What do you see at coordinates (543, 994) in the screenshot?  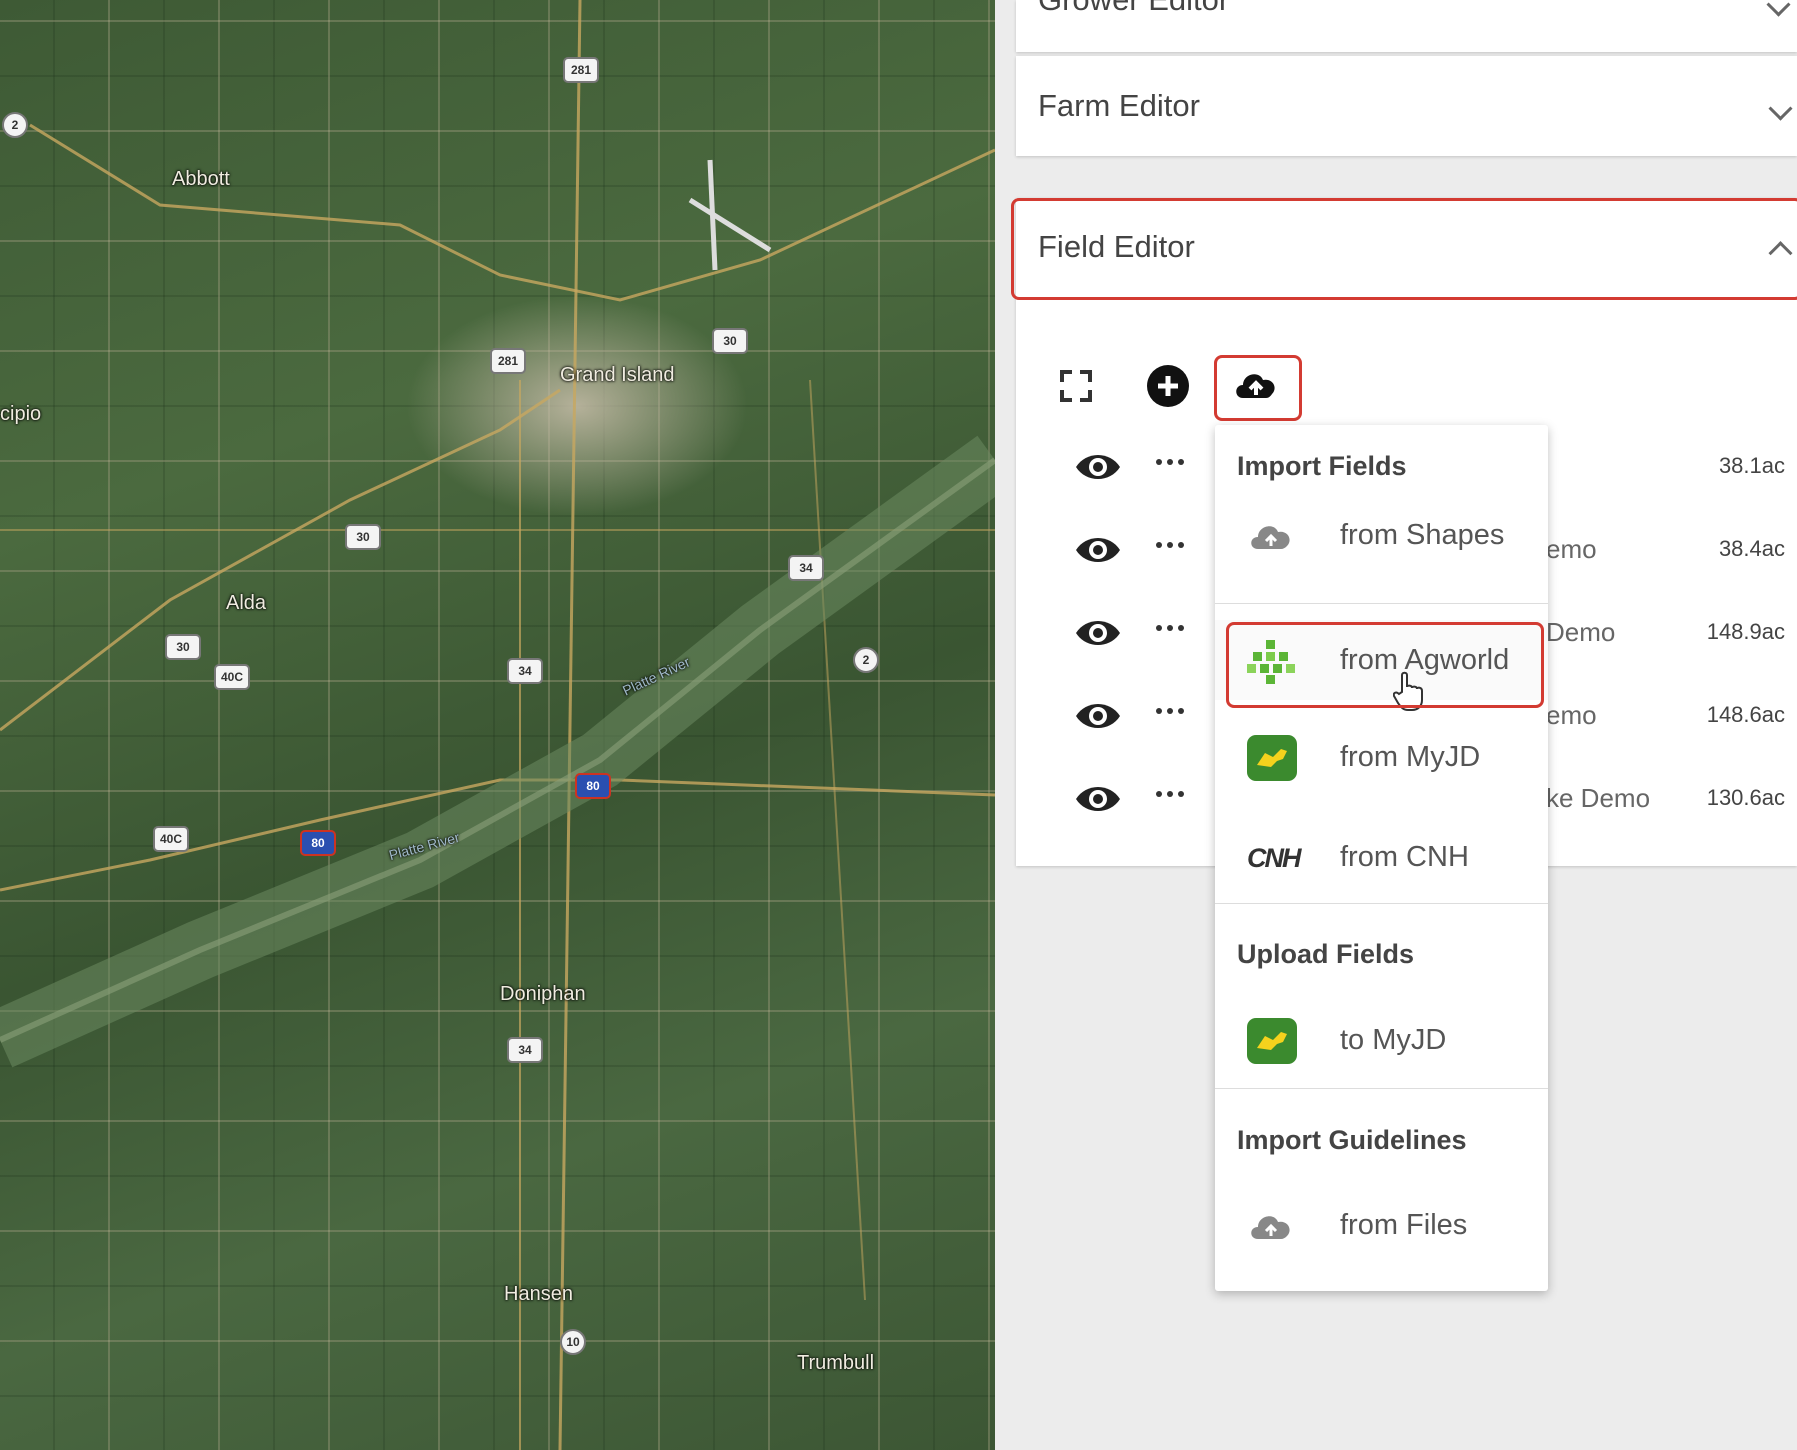 I see `town-label: Doniphan` at bounding box center [543, 994].